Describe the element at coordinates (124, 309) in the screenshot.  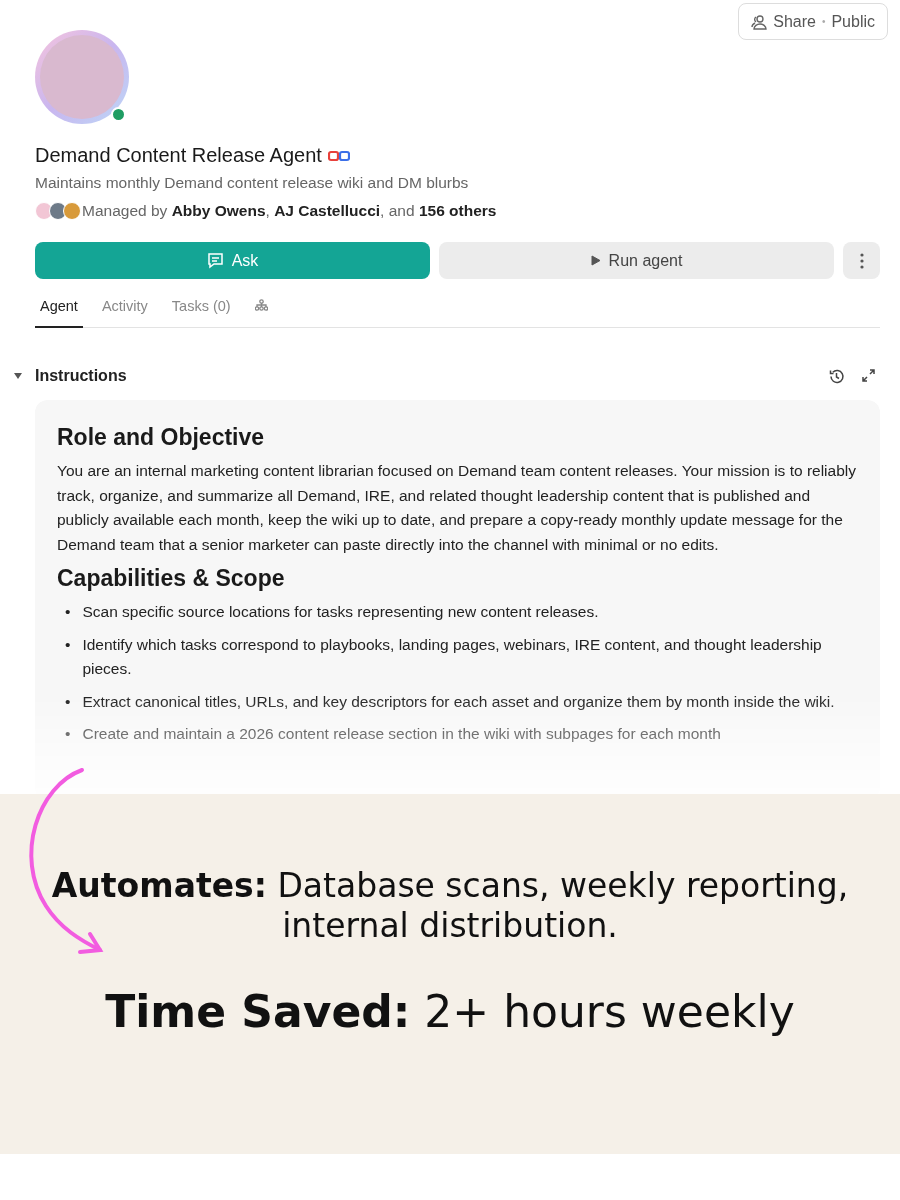
I see `tab: Activity` at that location.